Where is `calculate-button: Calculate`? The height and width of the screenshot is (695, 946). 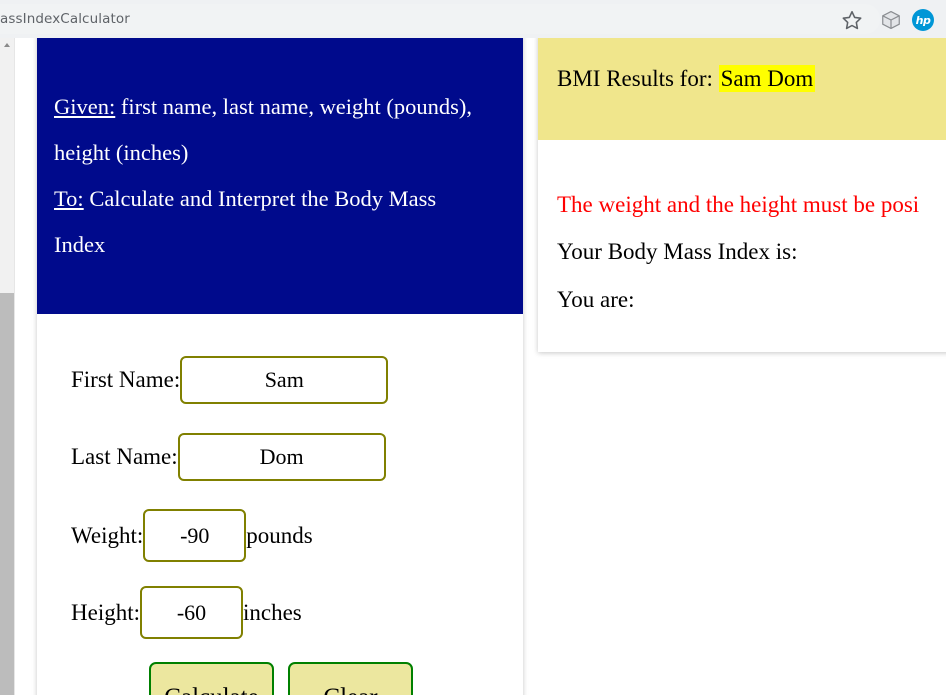
calculate-button: Calculate is located at coordinates (211, 678).